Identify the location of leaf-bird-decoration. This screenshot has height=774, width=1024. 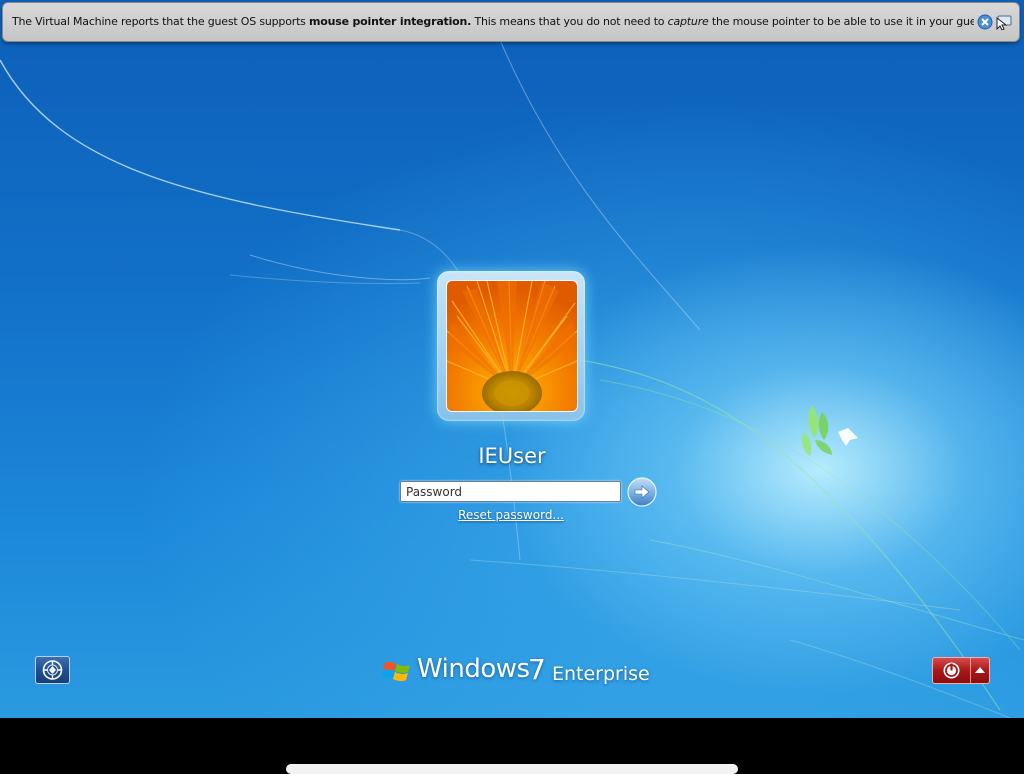
(830, 430).